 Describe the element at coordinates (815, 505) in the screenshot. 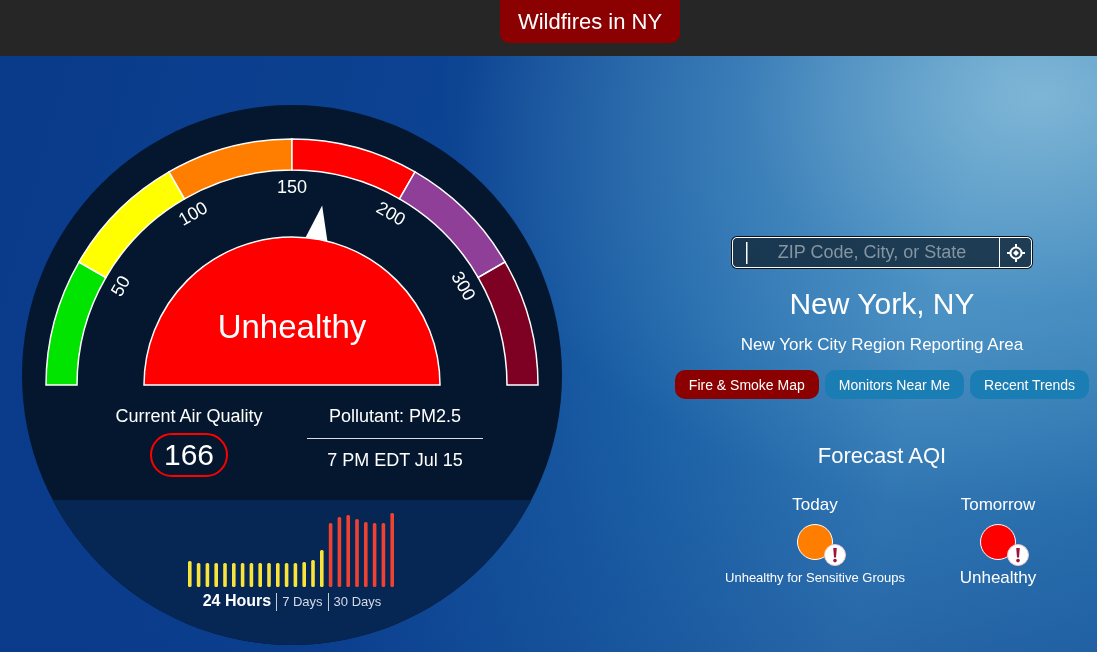

I see `forecast-day: Today` at that location.